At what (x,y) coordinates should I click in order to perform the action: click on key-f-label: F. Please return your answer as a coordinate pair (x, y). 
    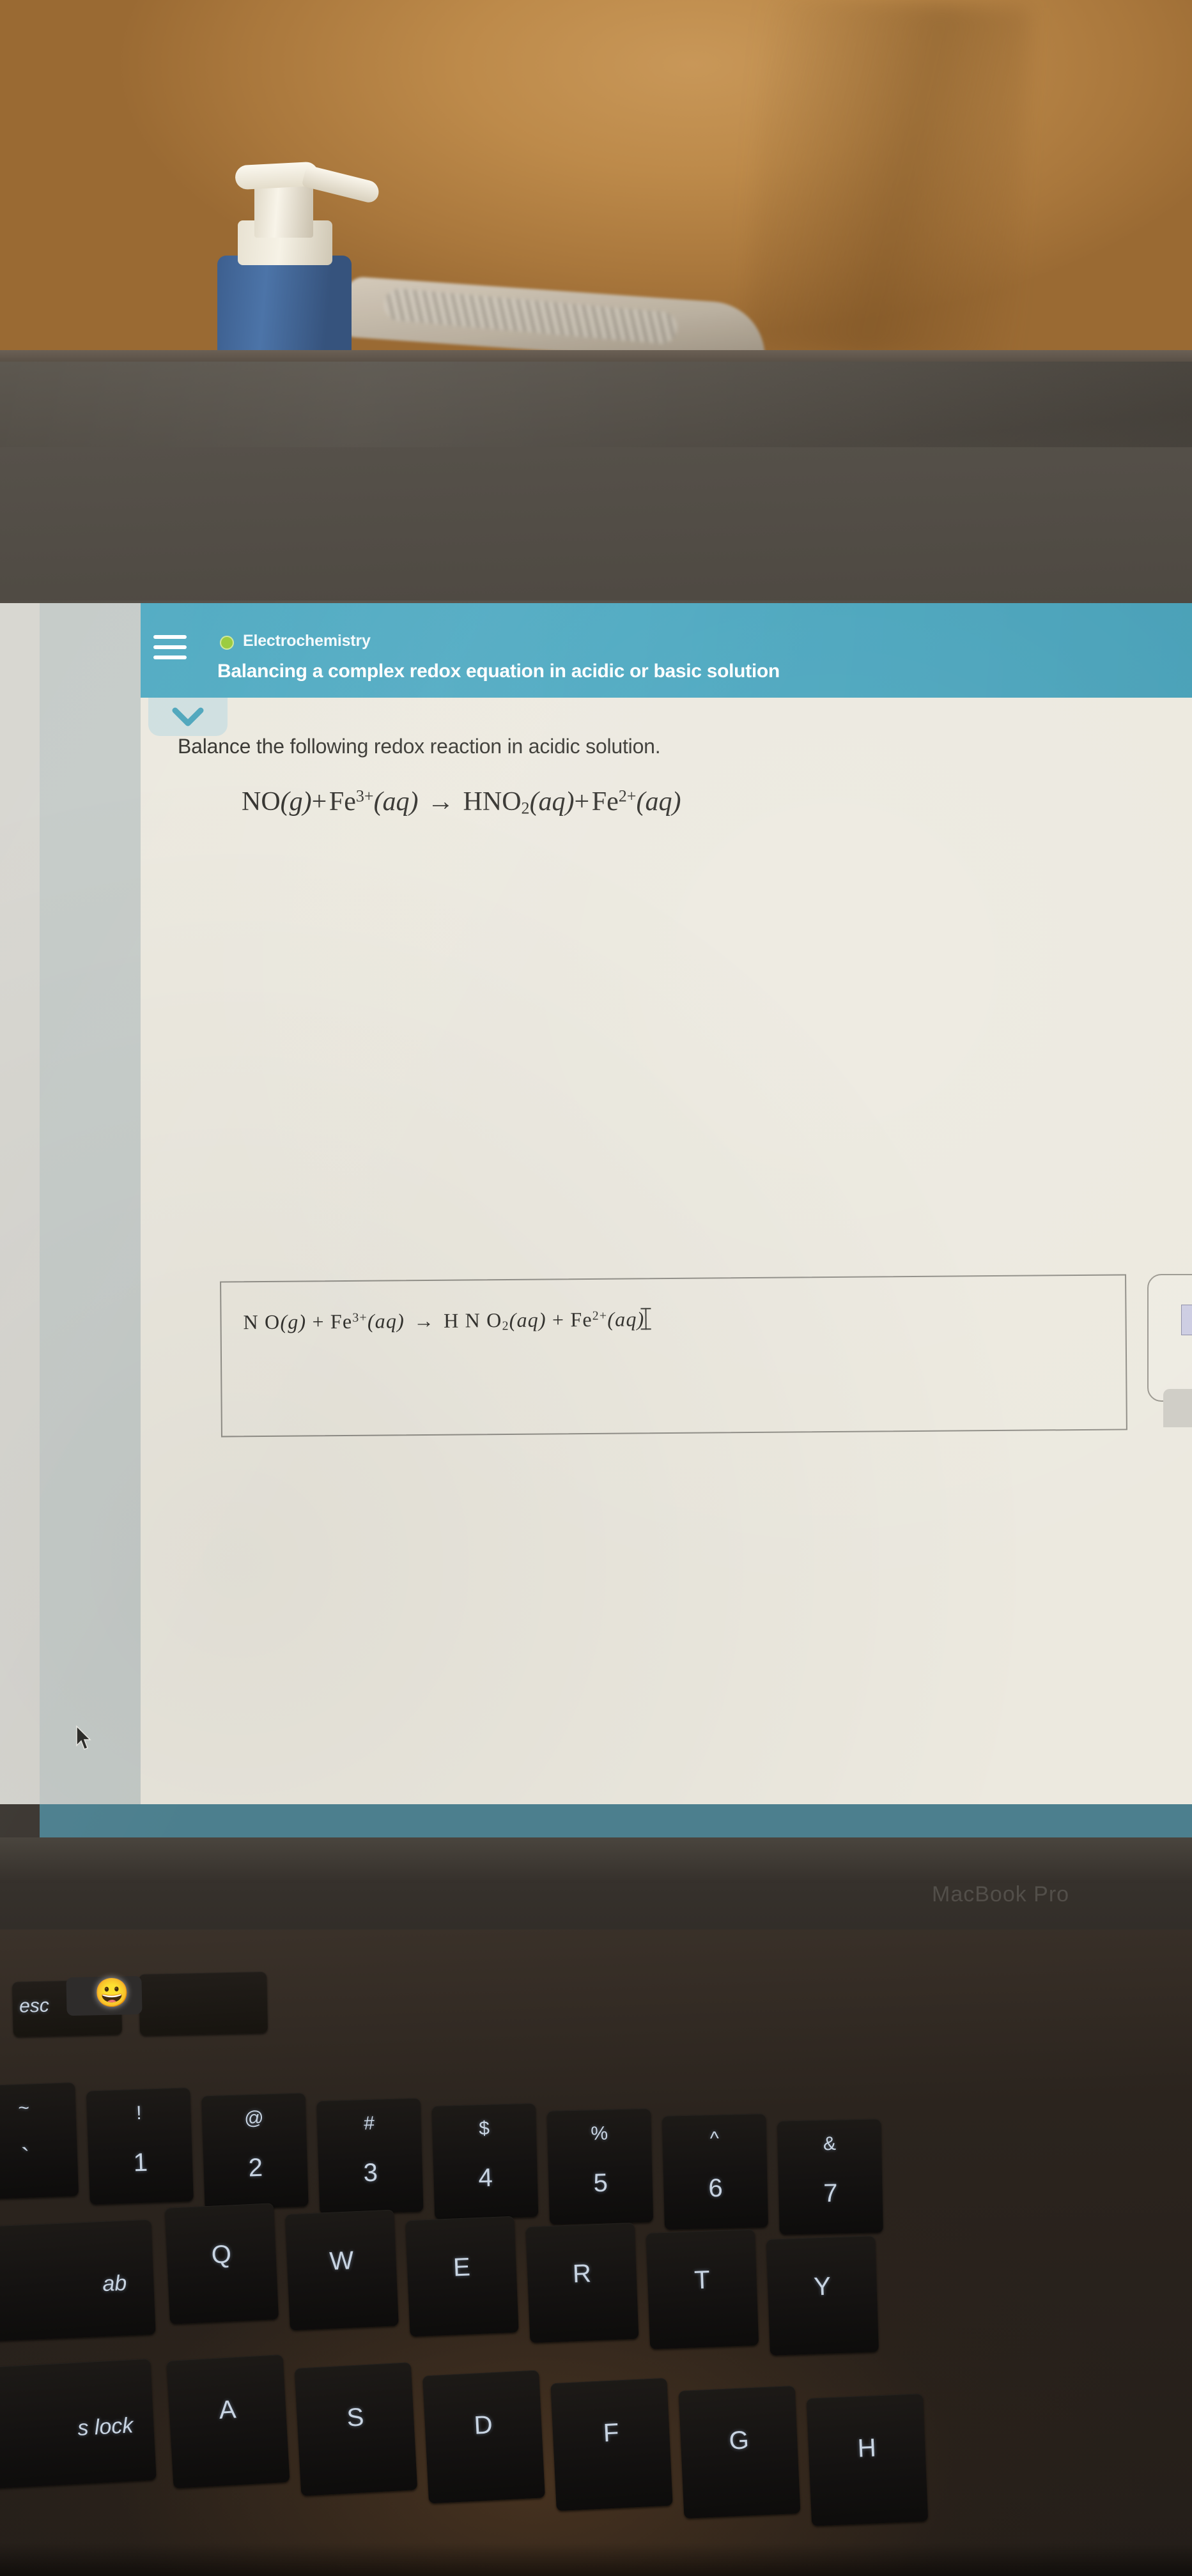
    Looking at the image, I should click on (611, 2433).